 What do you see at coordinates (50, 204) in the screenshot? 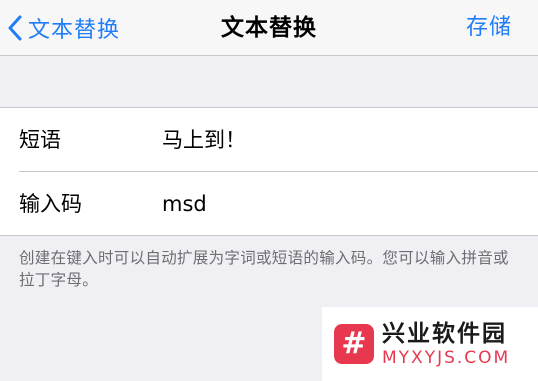
I see `shortcut-label: 输入码` at bounding box center [50, 204].